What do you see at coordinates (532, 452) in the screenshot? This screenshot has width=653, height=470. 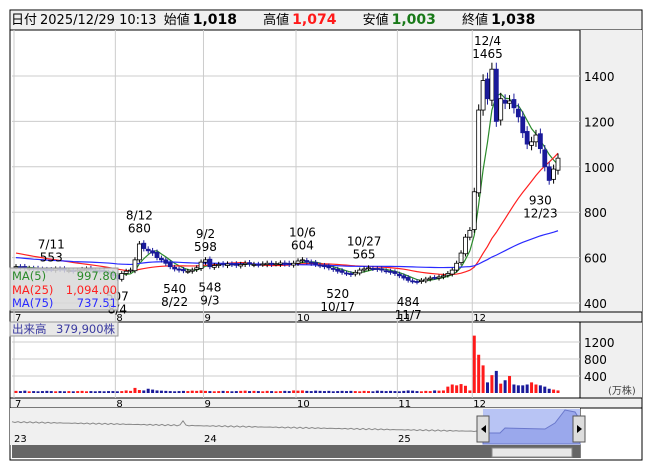 I see `scrollbar-thumb` at bounding box center [532, 452].